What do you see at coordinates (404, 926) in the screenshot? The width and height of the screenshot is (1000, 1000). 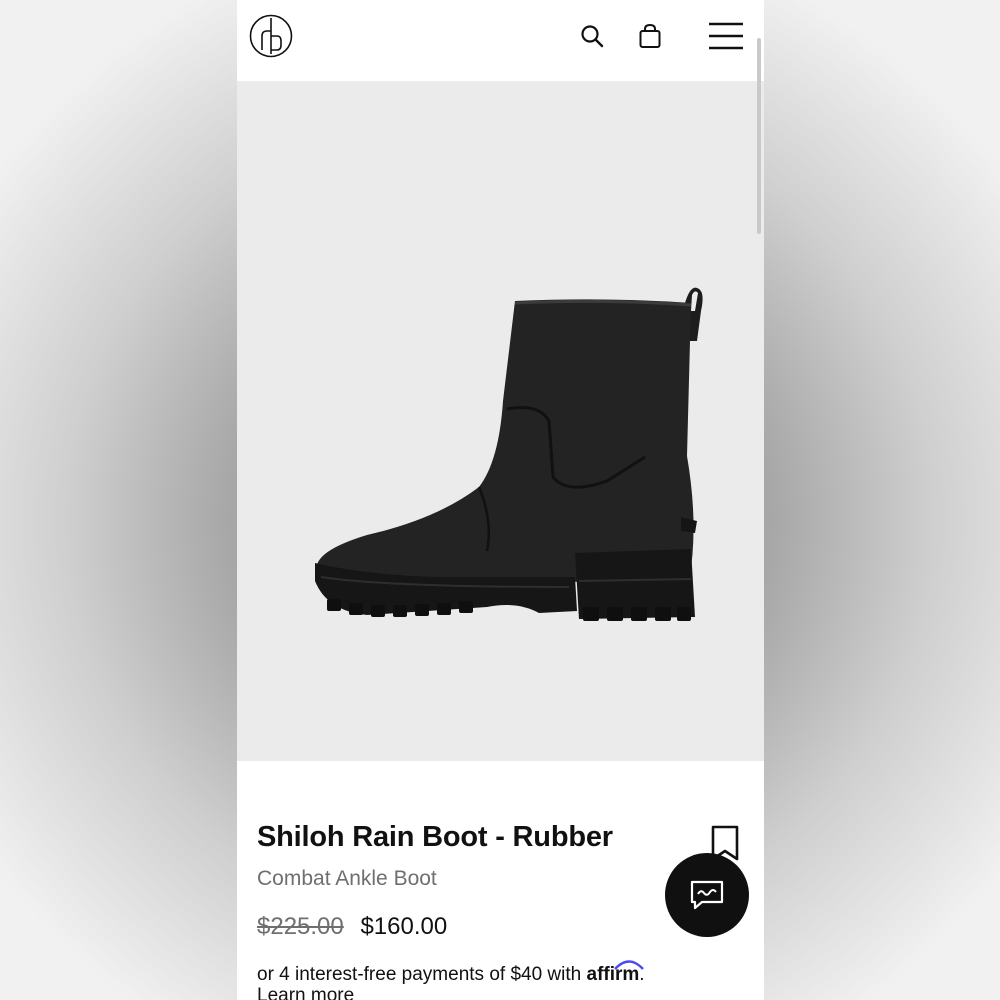 I see `sale-price: $160.00` at bounding box center [404, 926].